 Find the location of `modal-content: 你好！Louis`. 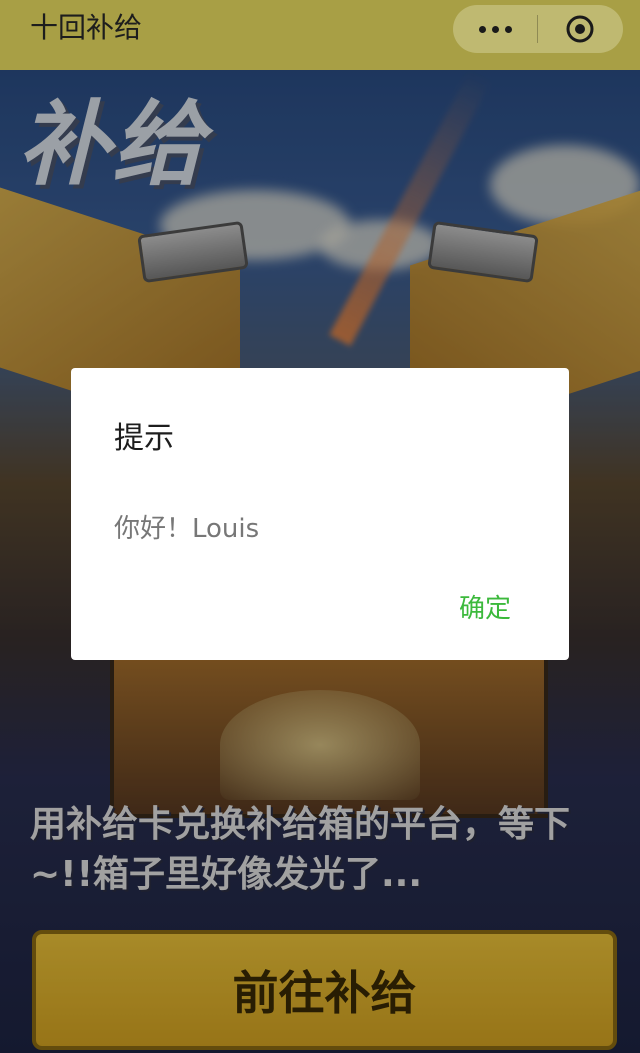

modal-content: 你好！Louis is located at coordinates (187, 529).